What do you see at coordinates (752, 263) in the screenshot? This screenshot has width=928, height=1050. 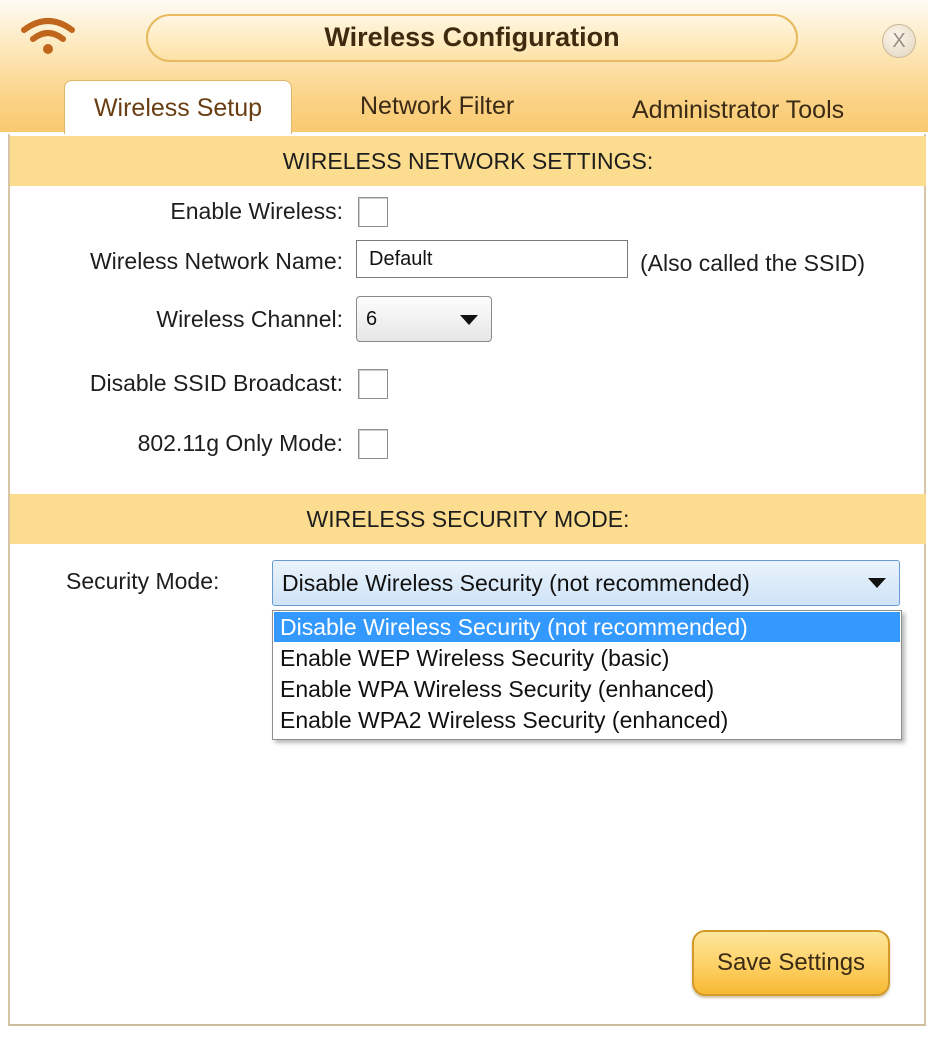 I see `ssid-note: (Also called the SSID)` at bounding box center [752, 263].